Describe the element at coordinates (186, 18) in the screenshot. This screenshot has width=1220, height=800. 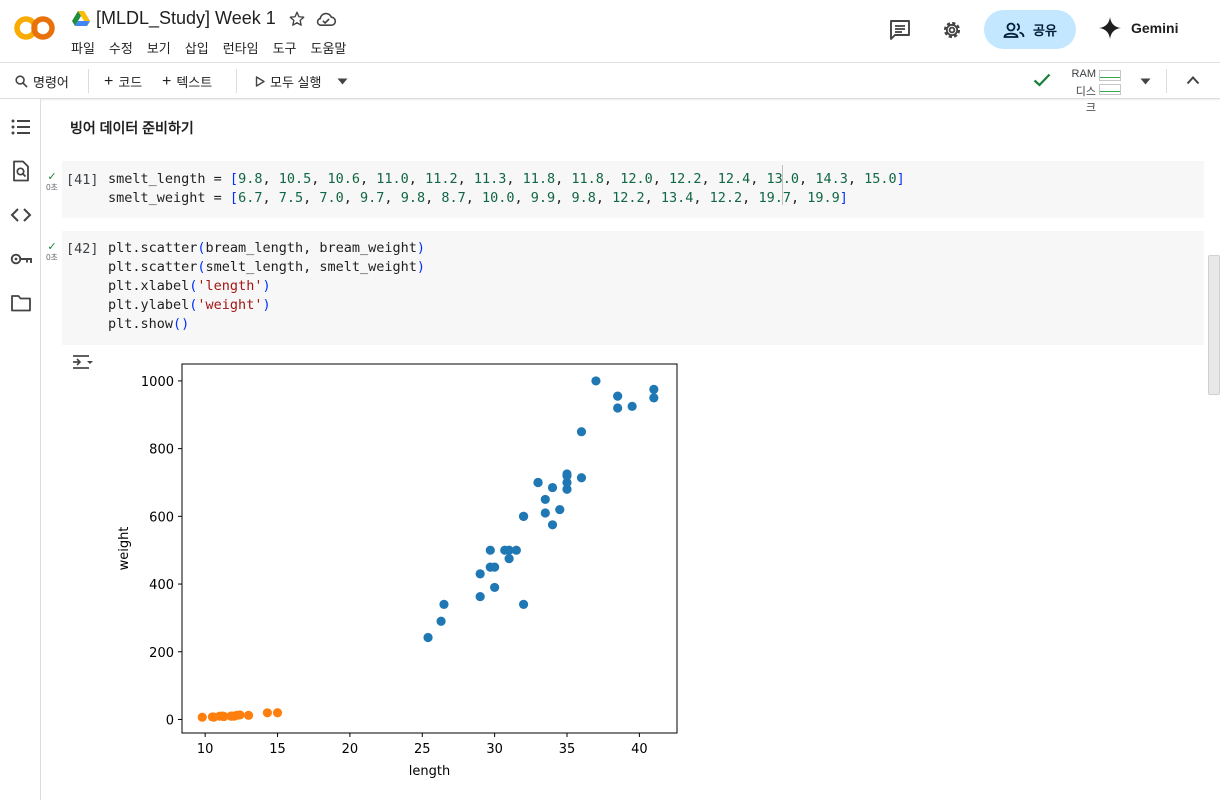
I see `notebook-title: [MLDL_Study] Week 1` at that location.